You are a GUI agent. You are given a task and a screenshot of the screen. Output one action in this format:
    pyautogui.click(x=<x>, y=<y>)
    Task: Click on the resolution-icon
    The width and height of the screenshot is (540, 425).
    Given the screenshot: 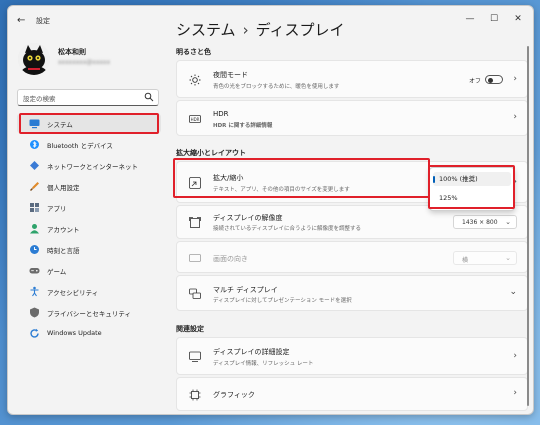 What is the action you would take?
    pyautogui.click(x=195, y=222)
    